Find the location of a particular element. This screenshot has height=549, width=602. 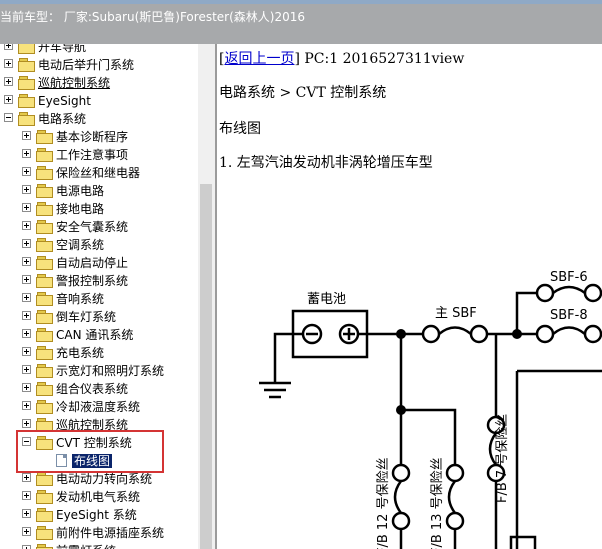

tree-item-label: 开车导航 is located at coordinates (62, 49).